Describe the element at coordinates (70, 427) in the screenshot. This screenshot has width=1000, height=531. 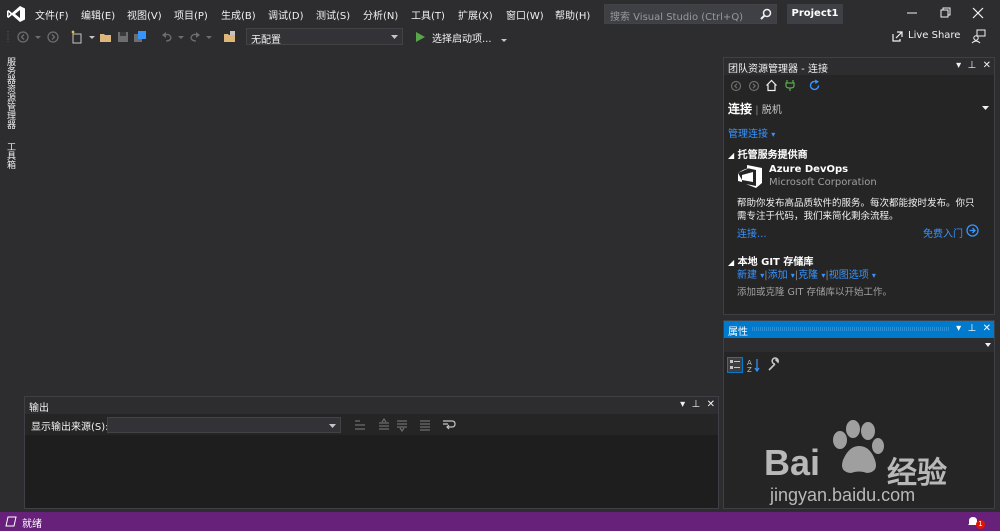
I see `output-source-label: 显示输出来源(S):` at that location.